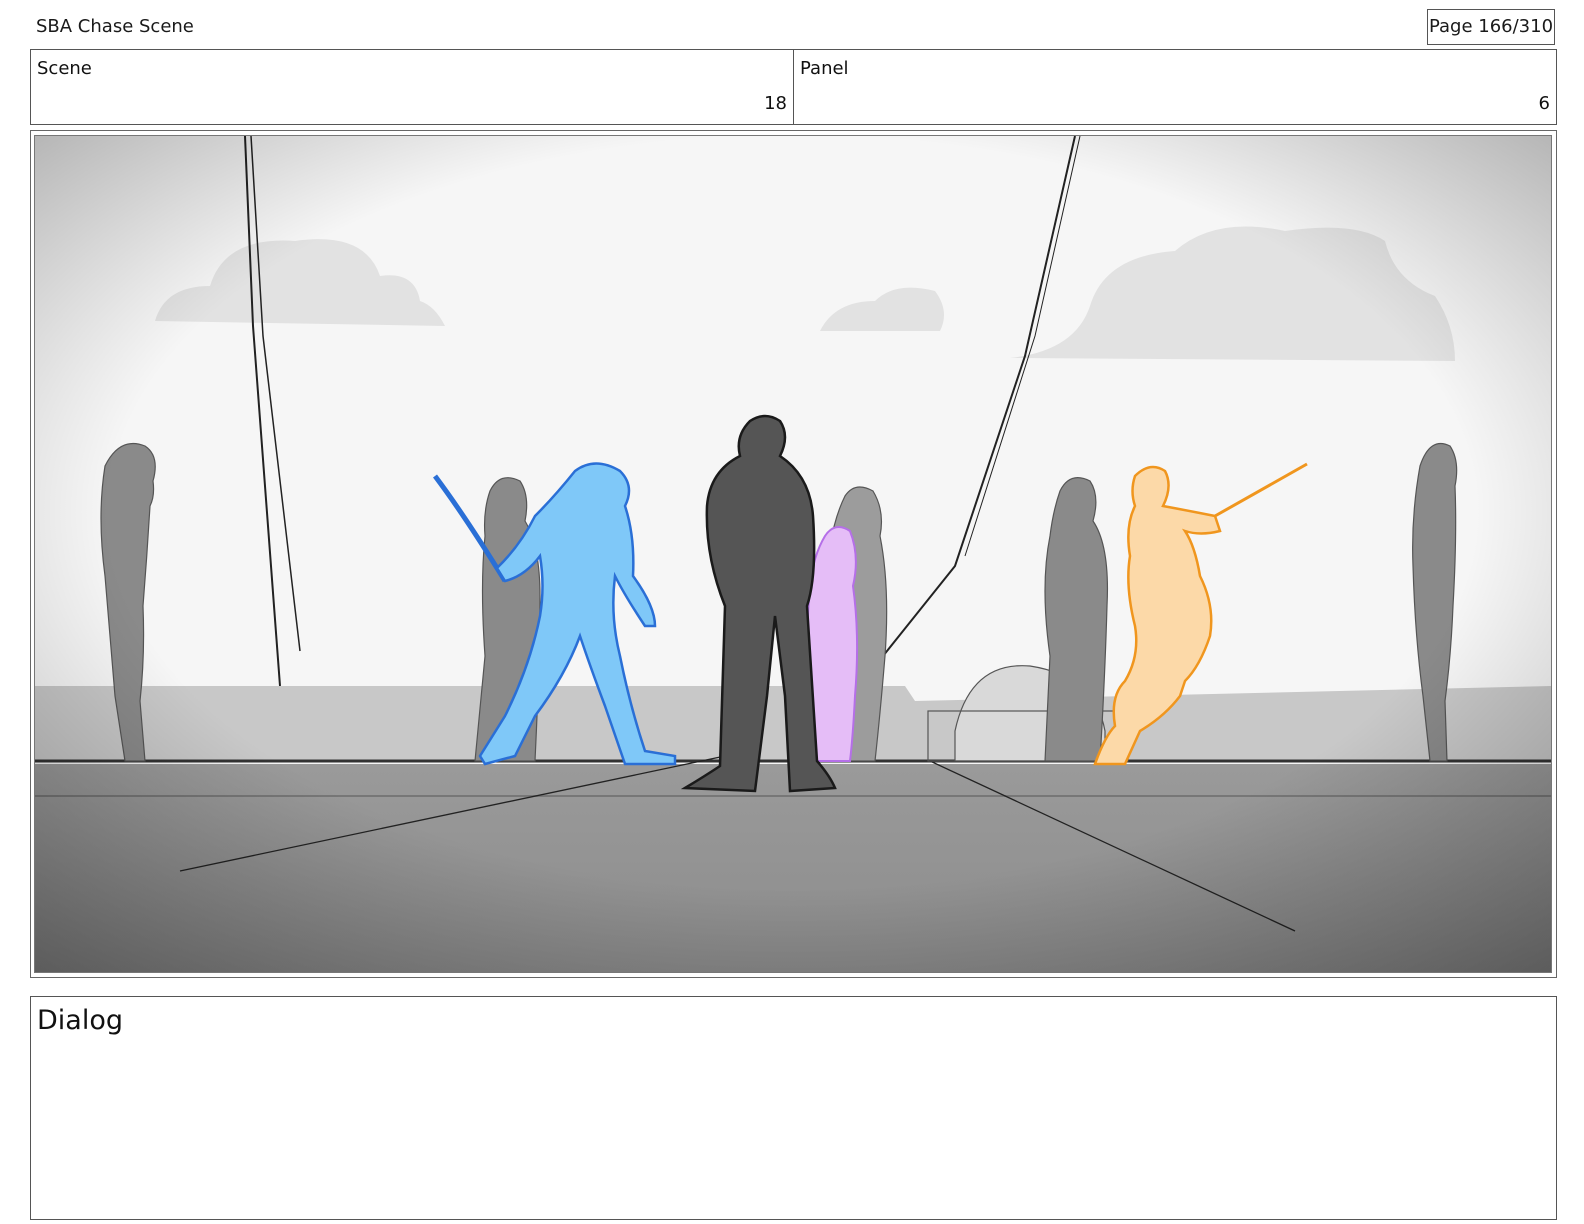 Image resolution: width=1584 pixels, height=1224 pixels. I want to click on document-title: SBA Chase Scene, so click(115, 26).